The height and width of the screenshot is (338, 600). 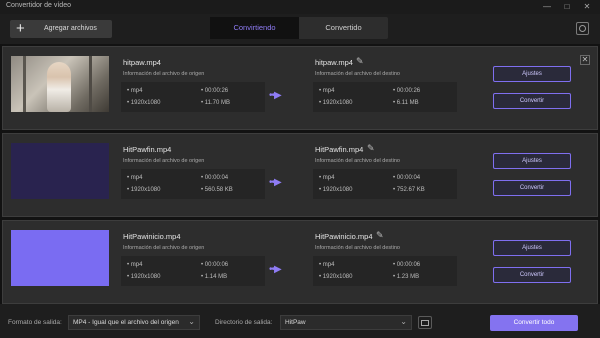 I want to click on source-size: • 560.58 KB, so click(x=217, y=190).